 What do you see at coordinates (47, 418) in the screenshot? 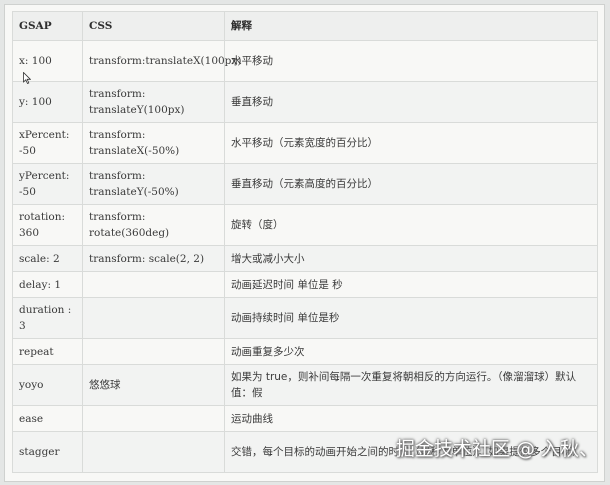
I see `cell-gsap: ease` at bounding box center [47, 418].